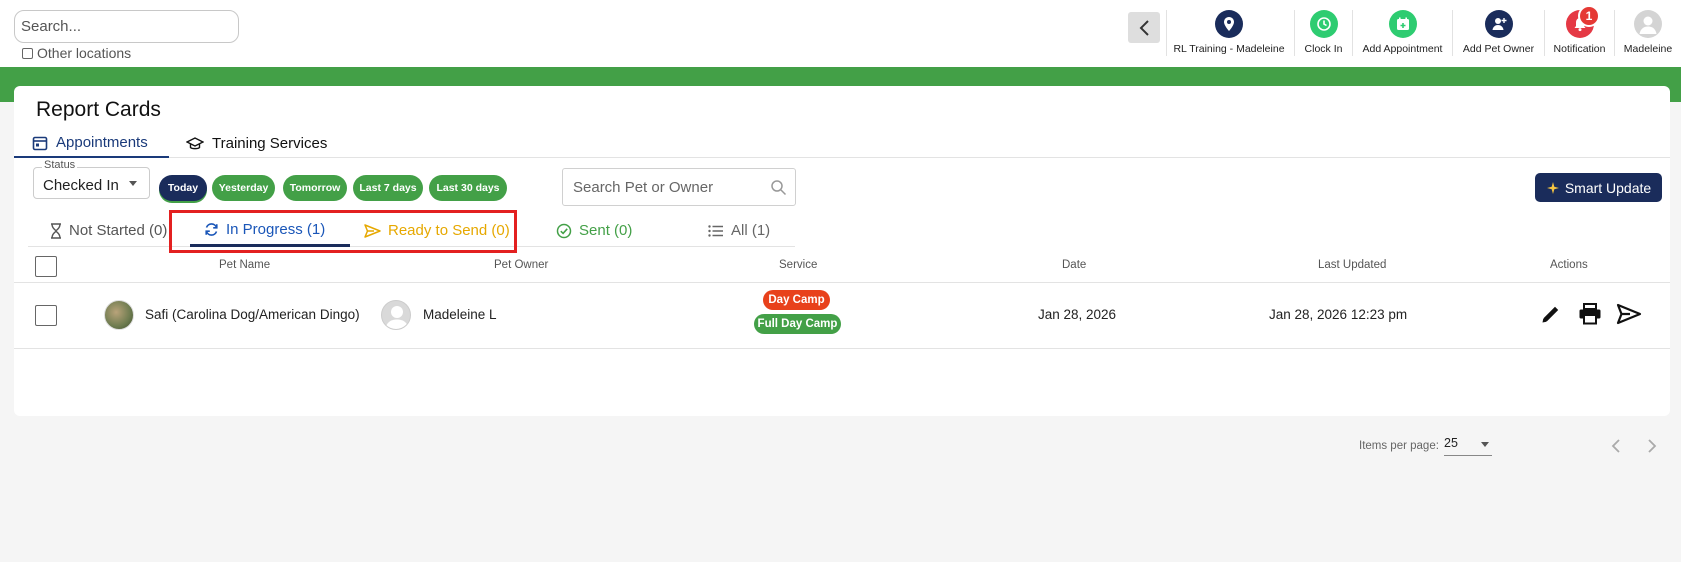  What do you see at coordinates (27, 53) in the screenshot?
I see `other-locations-checkbox` at bounding box center [27, 53].